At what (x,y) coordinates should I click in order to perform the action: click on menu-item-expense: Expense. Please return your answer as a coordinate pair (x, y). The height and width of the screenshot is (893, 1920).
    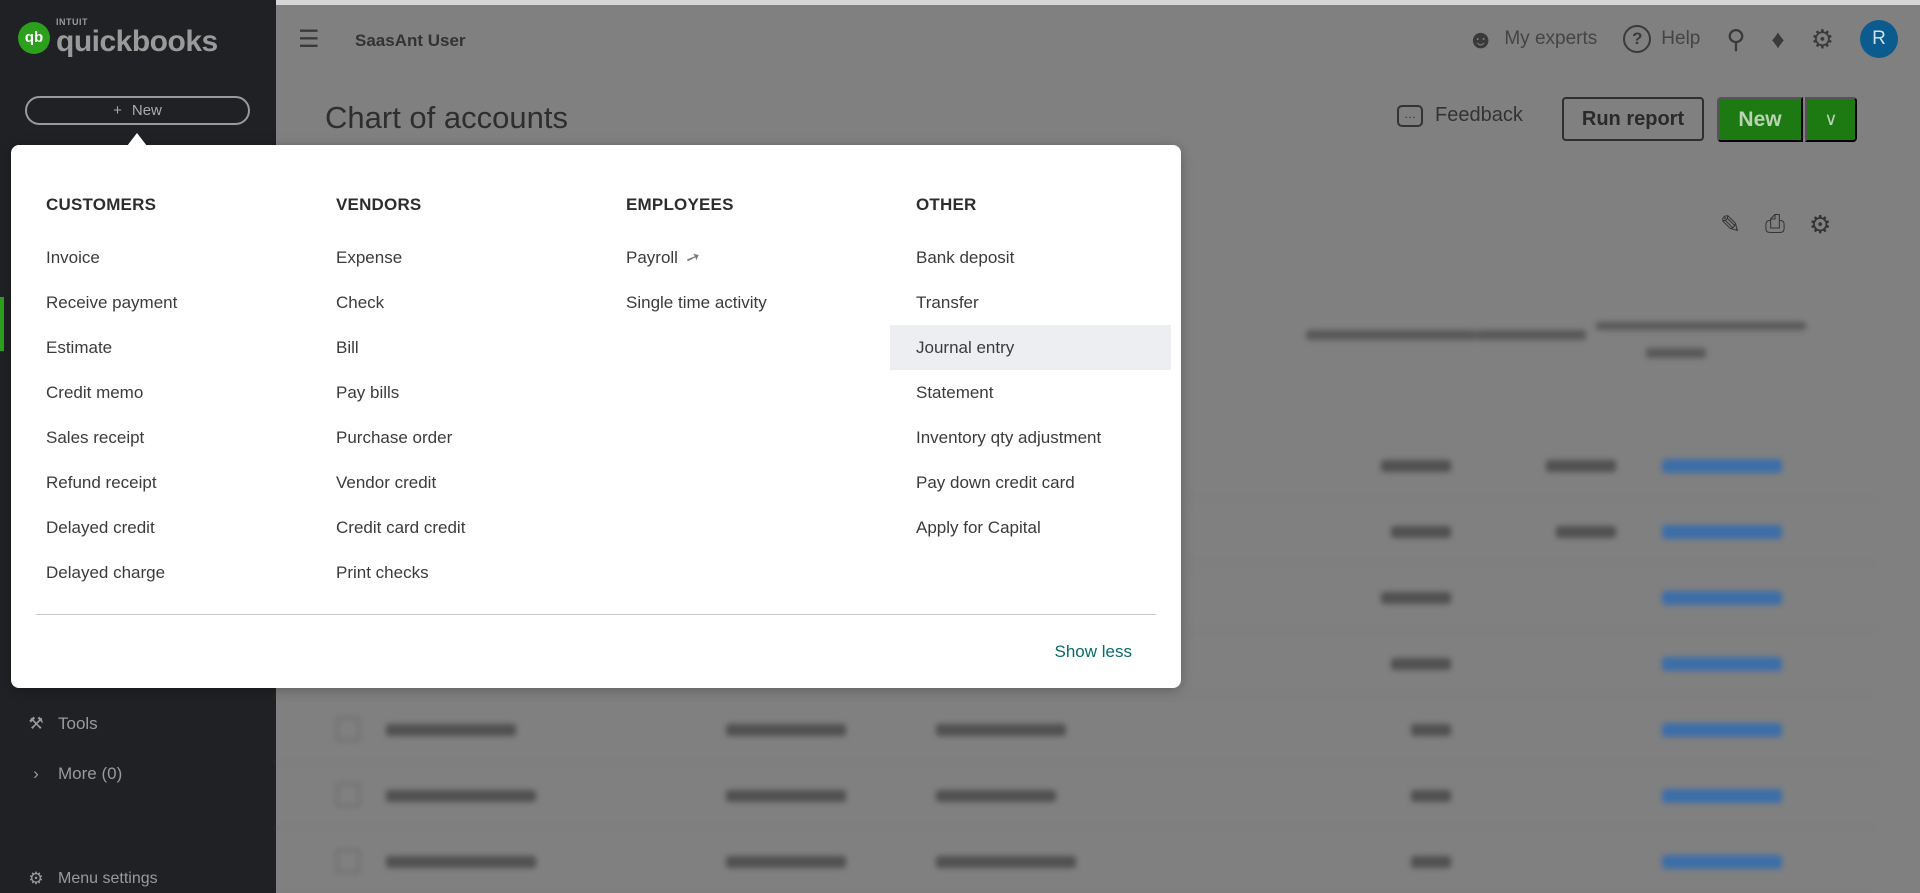
    Looking at the image, I should click on (461, 257).